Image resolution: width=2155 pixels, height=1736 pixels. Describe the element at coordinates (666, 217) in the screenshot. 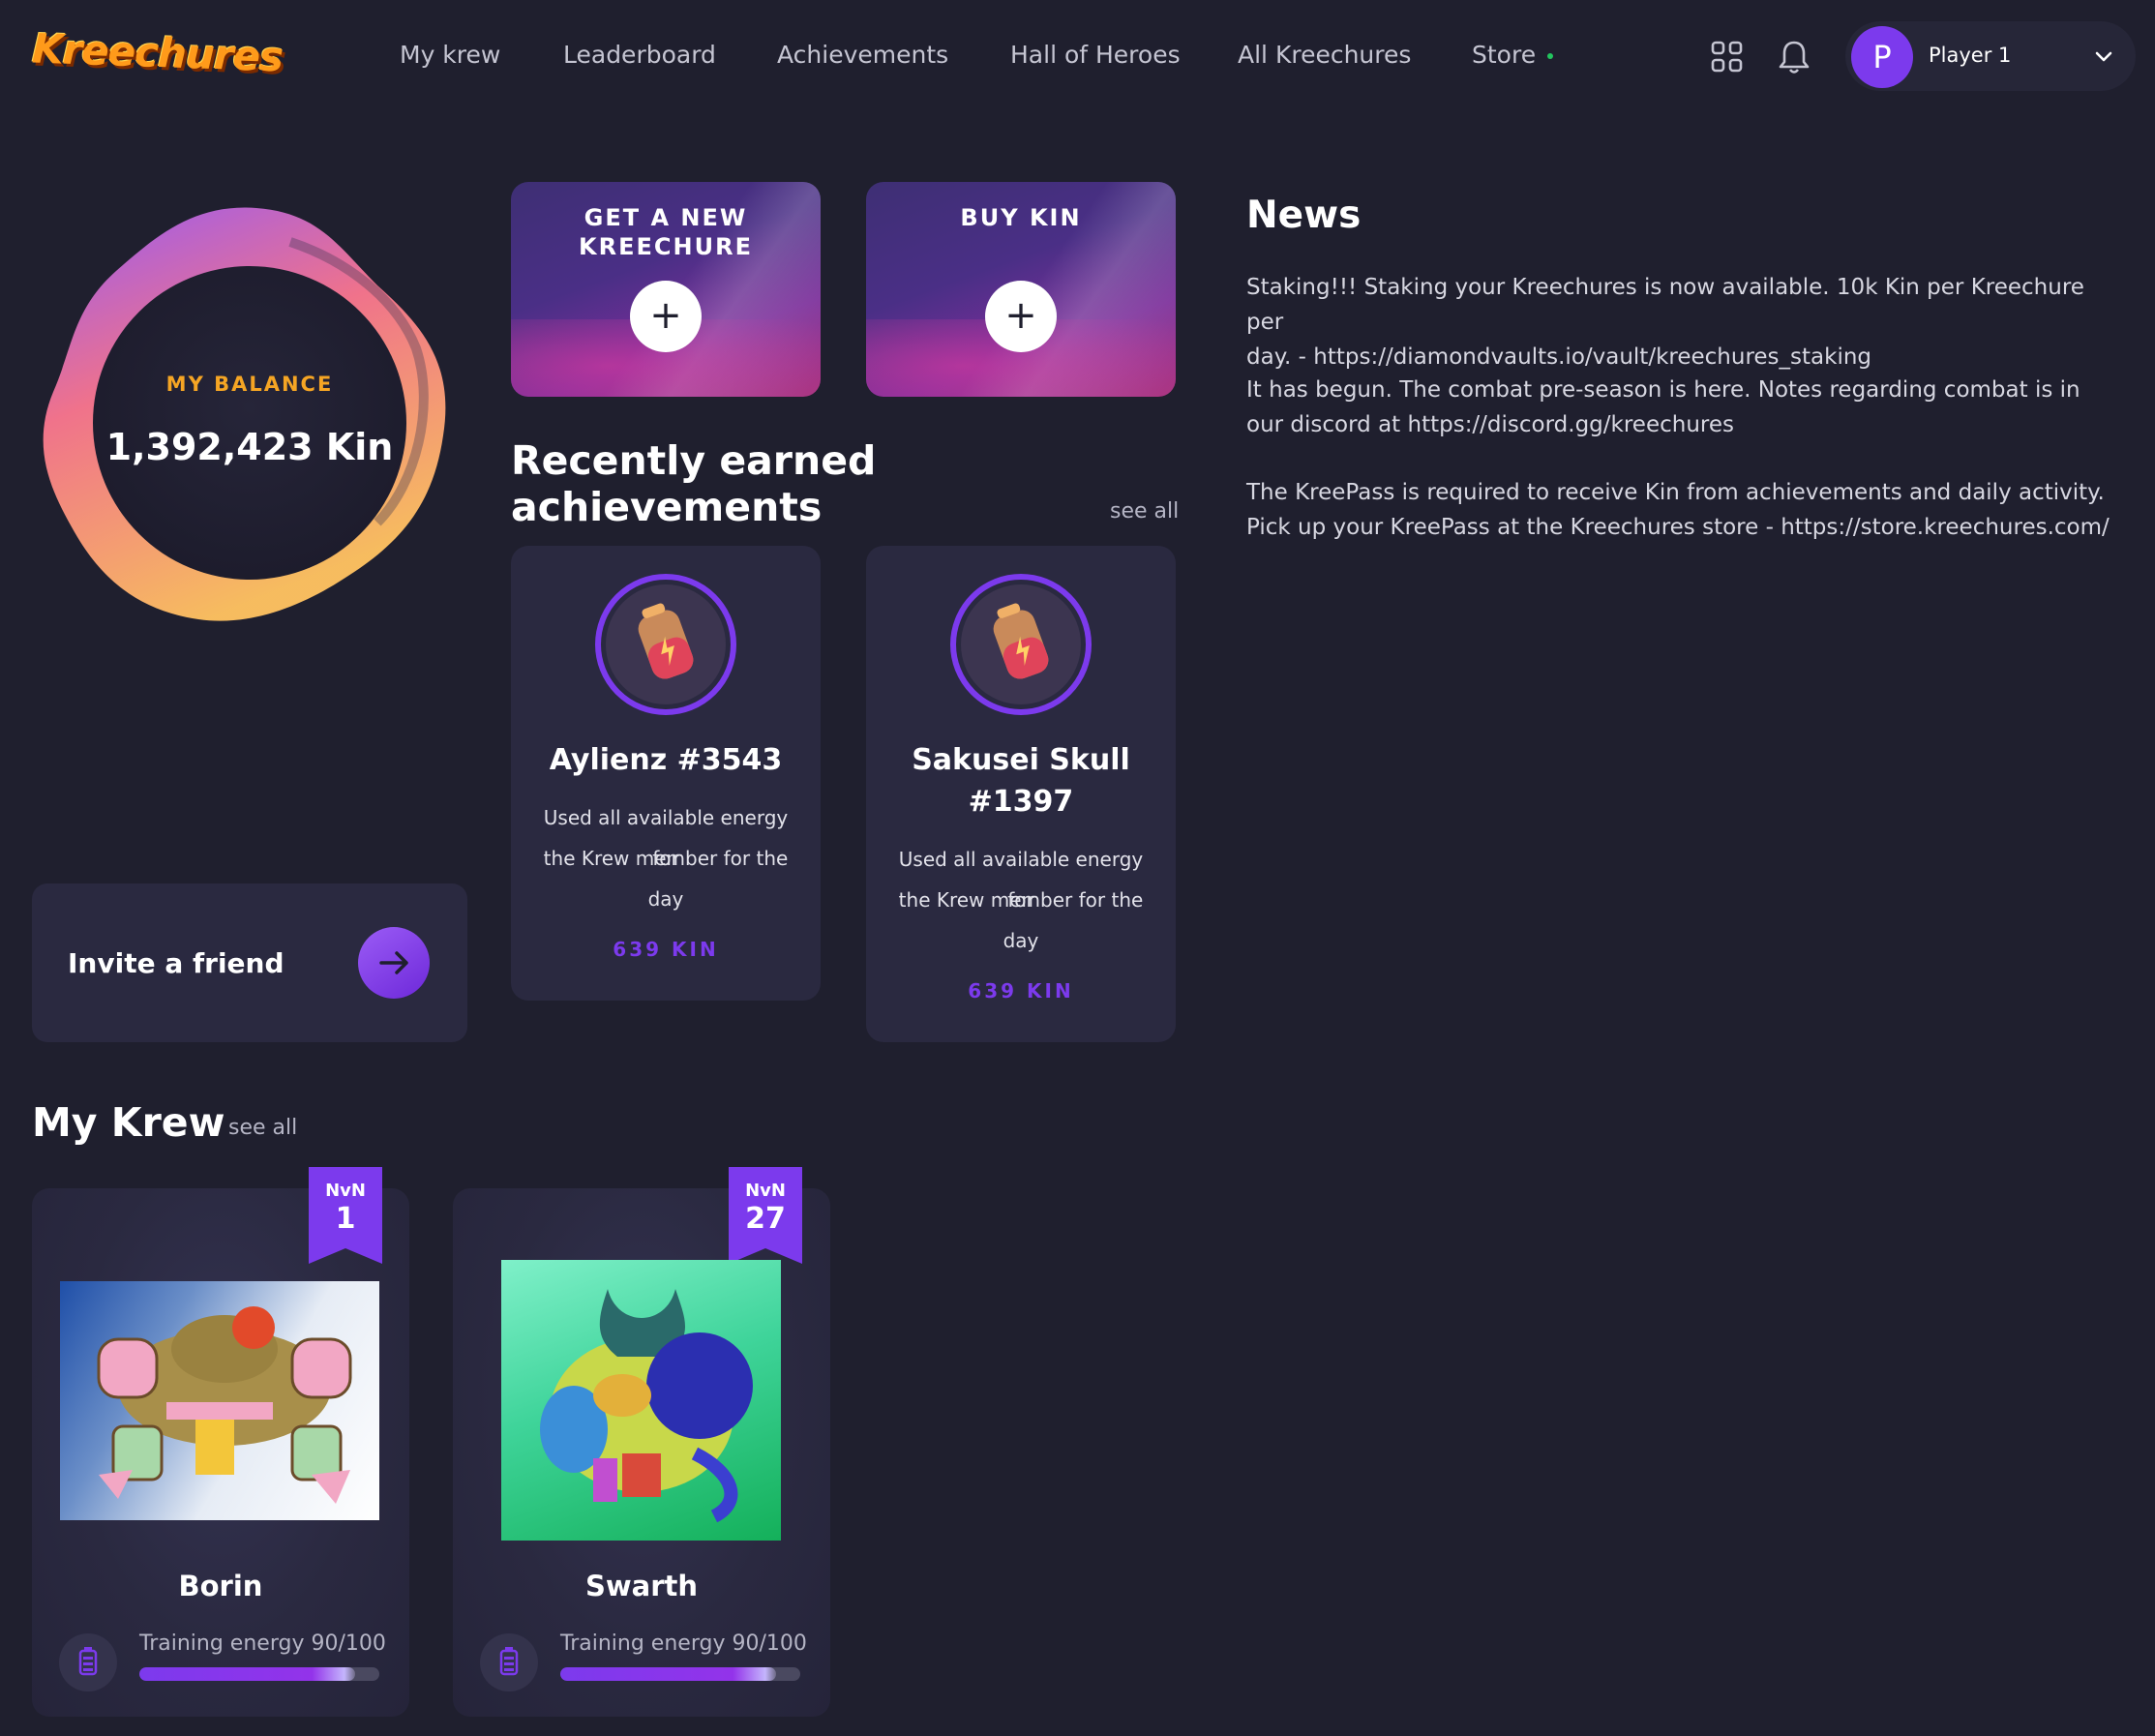

I see `action-title-line-1: GET A NEW` at that location.